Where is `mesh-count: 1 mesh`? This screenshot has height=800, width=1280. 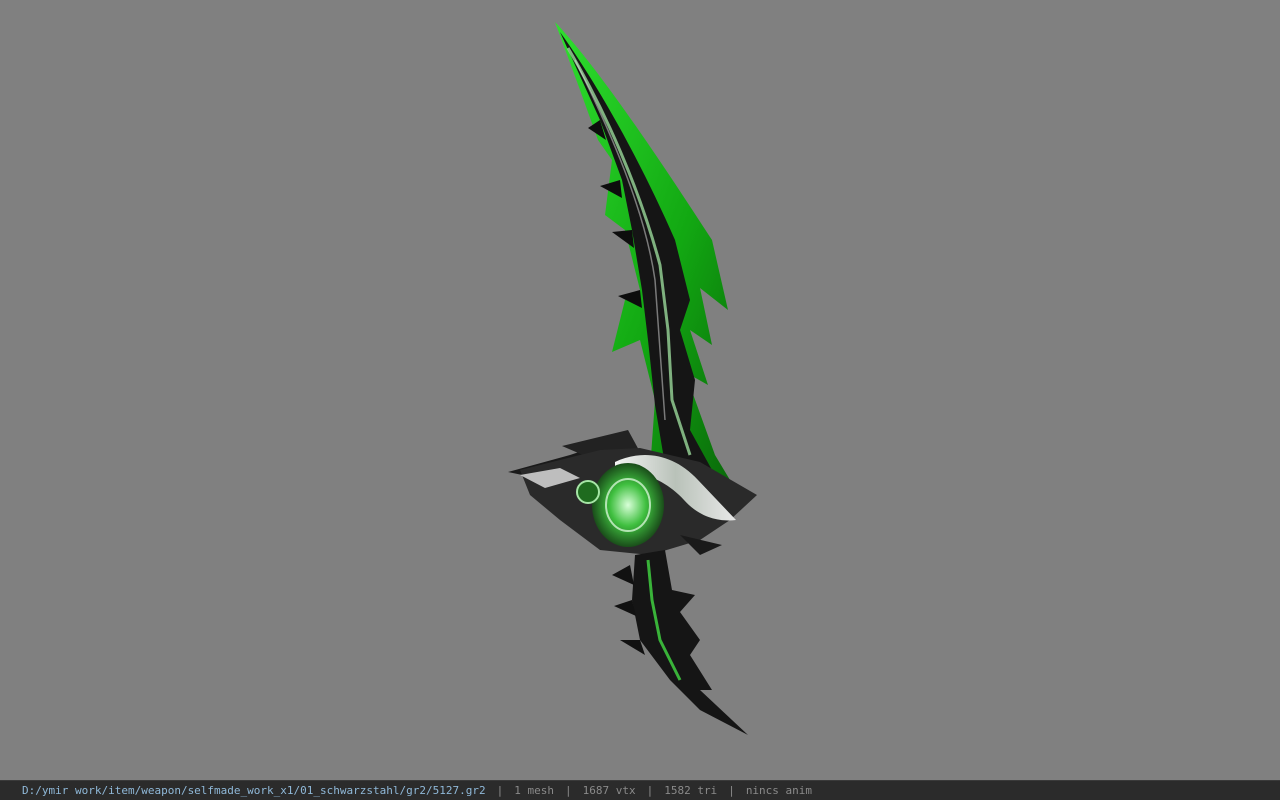 mesh-count: 1 mesh is located at coordinates (534, 790).